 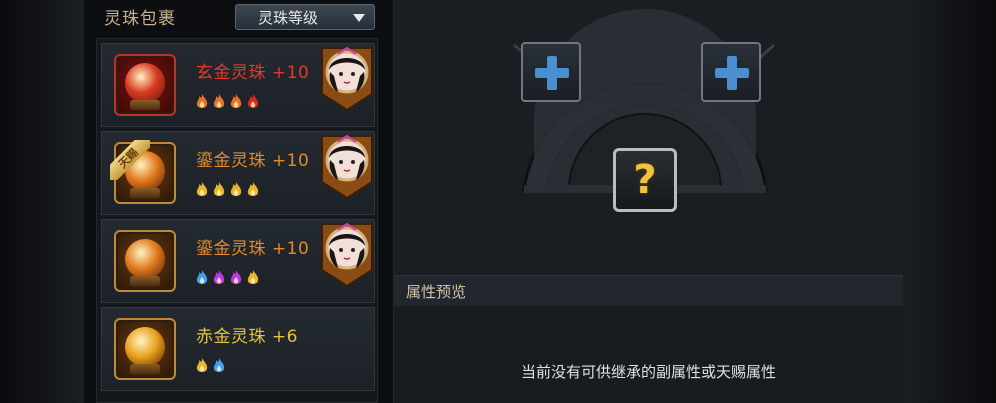 I want to click on attr-preview-title: 属性预览, so click(x=436, y=292).